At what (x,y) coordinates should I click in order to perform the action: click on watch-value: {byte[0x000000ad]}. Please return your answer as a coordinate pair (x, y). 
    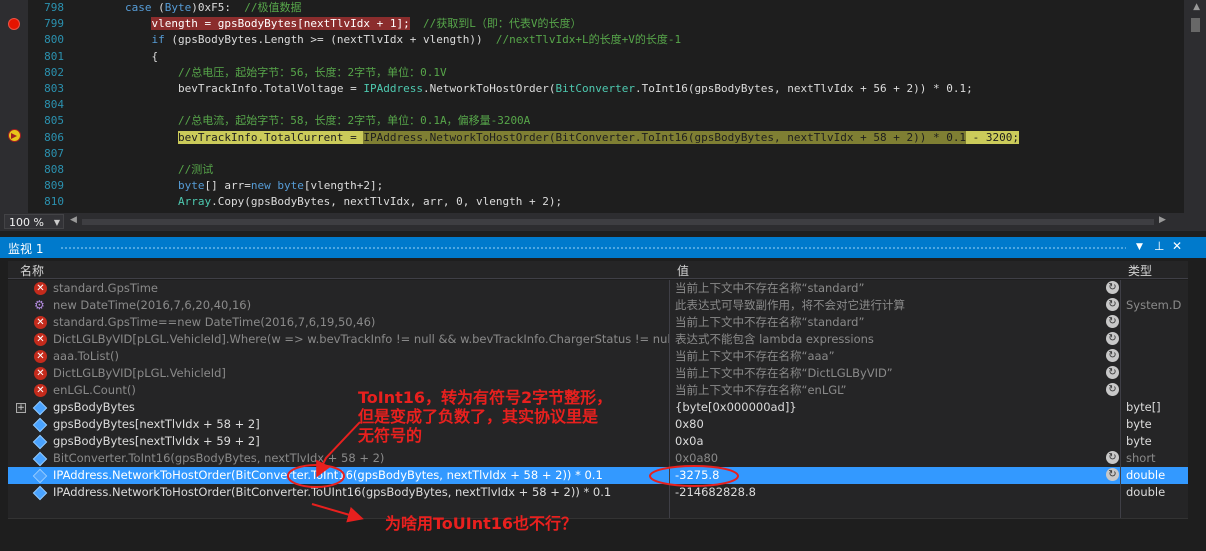
    Looking at the image, I should click on (890, 407).